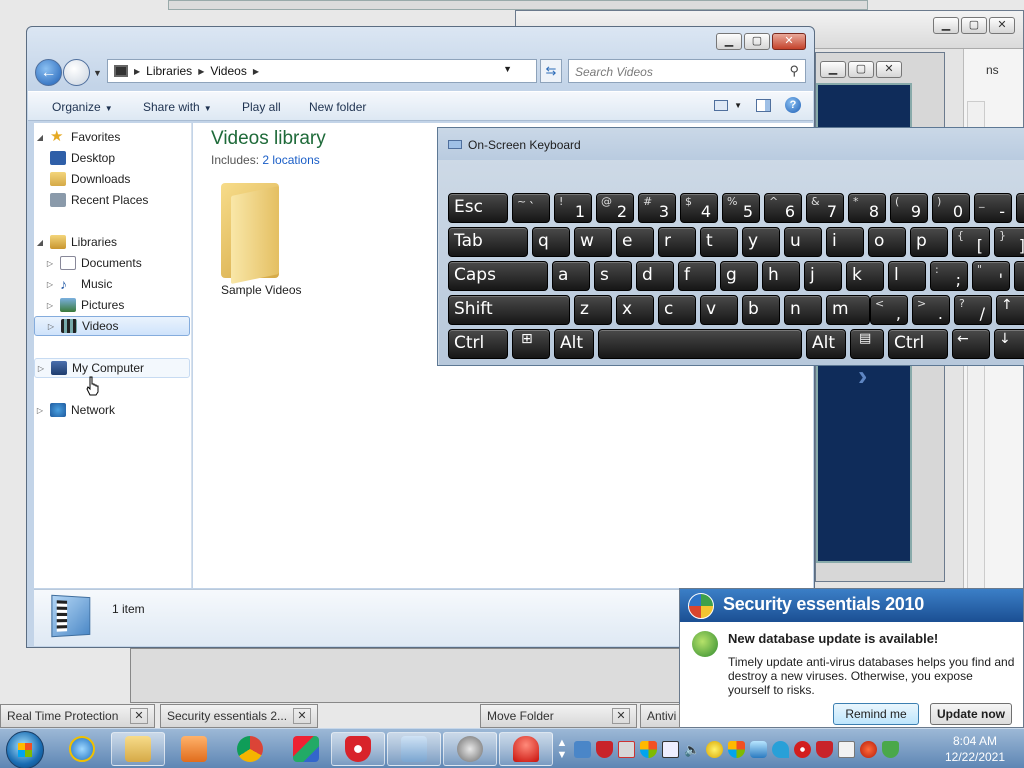  Describe the element at coordinates (918, 344) in the screenshot. I see `key-ctrl-right: Ctrl` at that location.